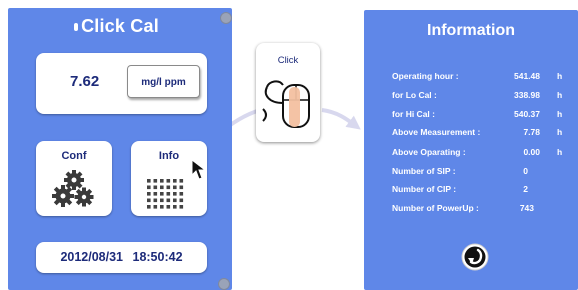 The width and height of the screenshot is (578, 290). I want to click on info-label: Number of PowerUp :, so click(435, 208).